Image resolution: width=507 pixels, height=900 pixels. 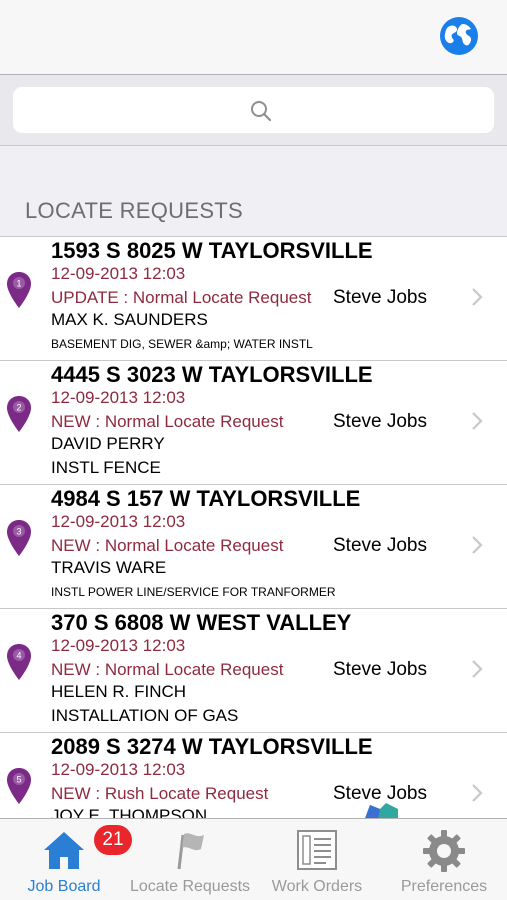 I want to click on request-address: 4984 S 157 W TAYLORSVILLE, so click(x=206, y=498).